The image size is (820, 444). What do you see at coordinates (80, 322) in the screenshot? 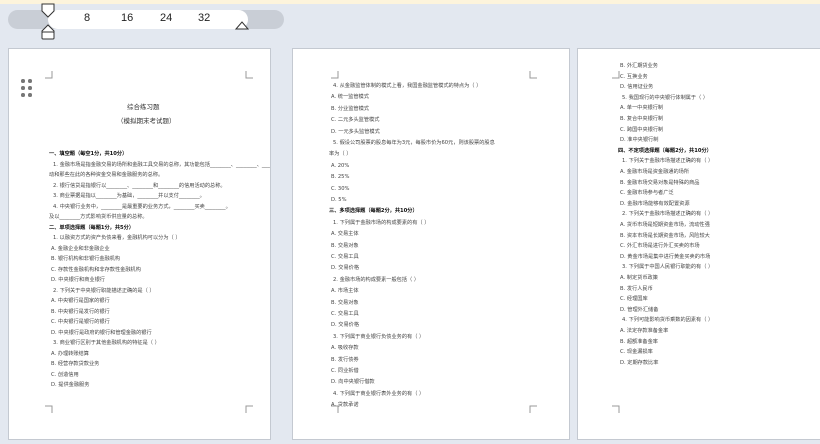
I see `text-line: C. 中央银行是银行的银行` at bounding box center [80, 322].